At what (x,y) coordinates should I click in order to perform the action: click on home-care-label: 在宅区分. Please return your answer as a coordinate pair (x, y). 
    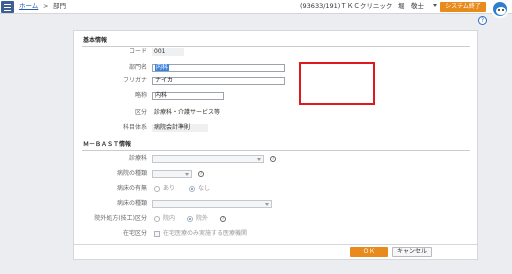
    Looking at the image, I should click on (134, 233).